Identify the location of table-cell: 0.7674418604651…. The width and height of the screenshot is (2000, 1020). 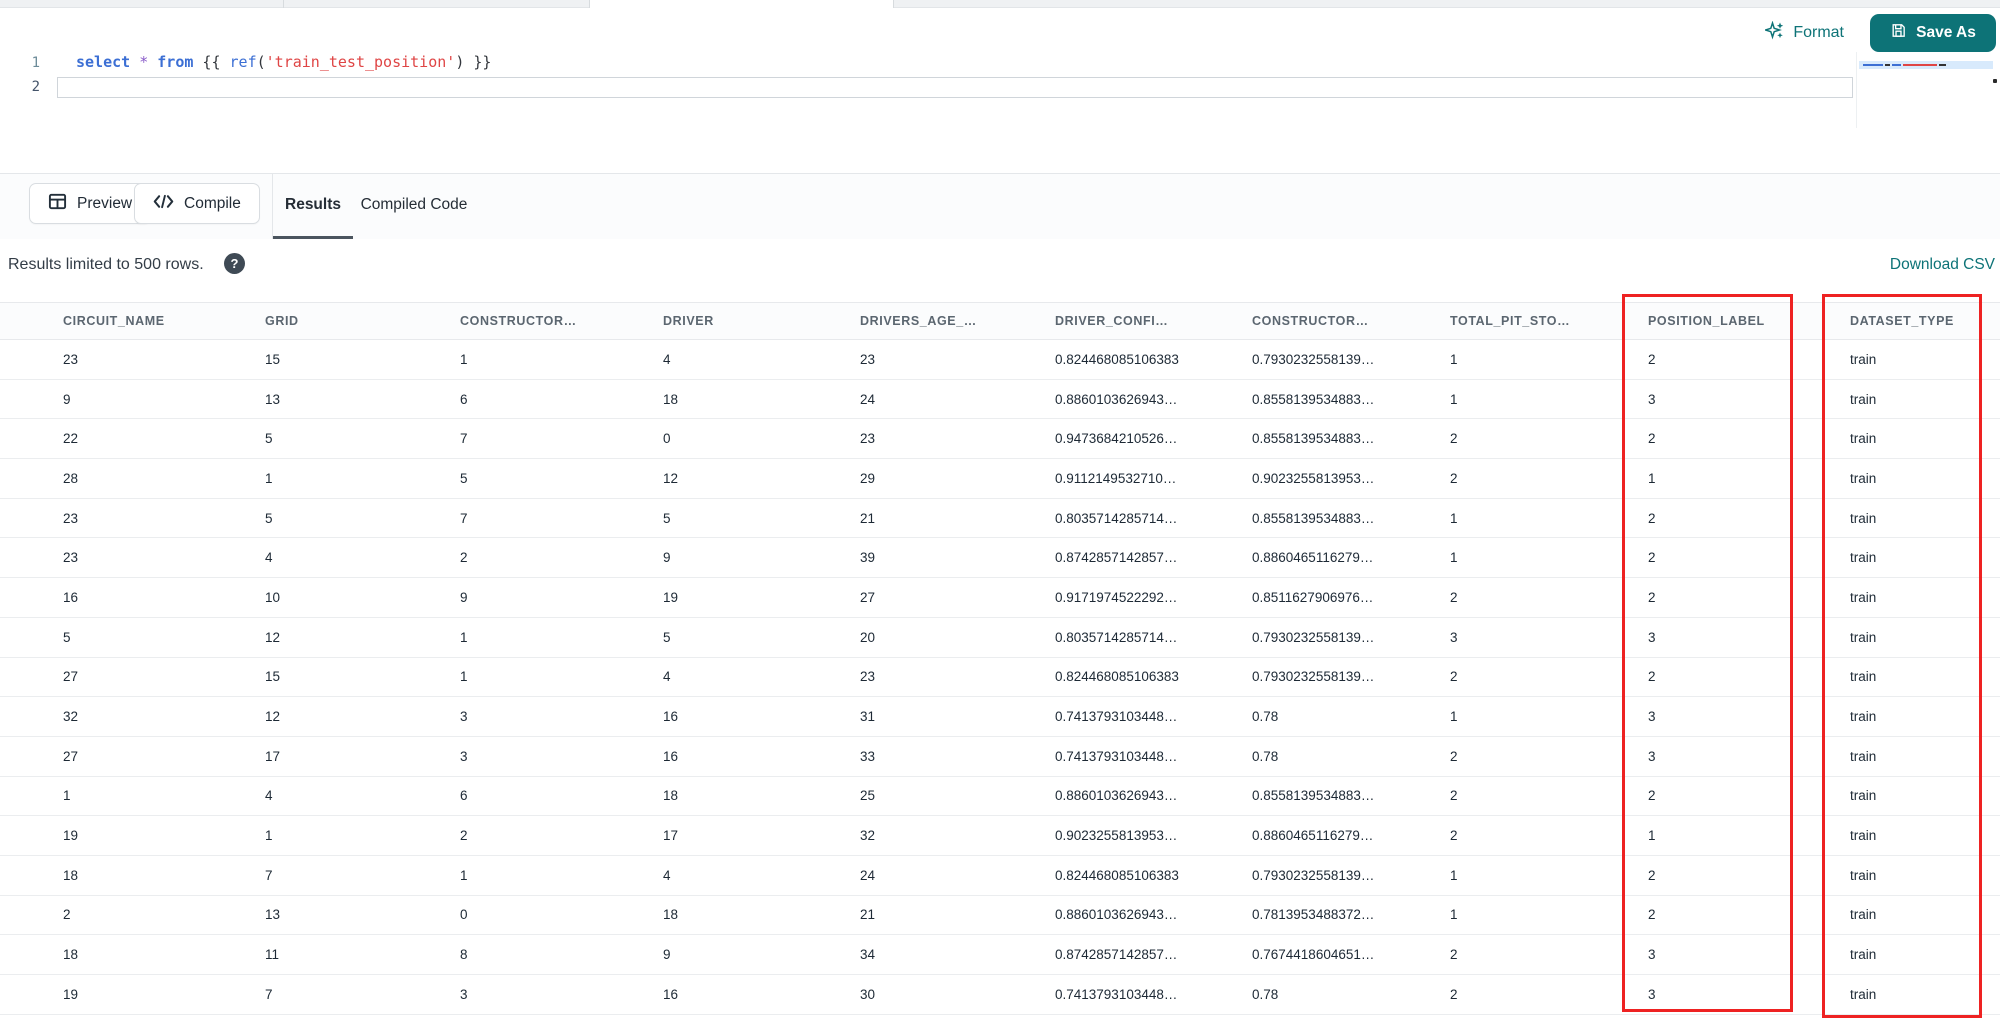
(1313, 955).